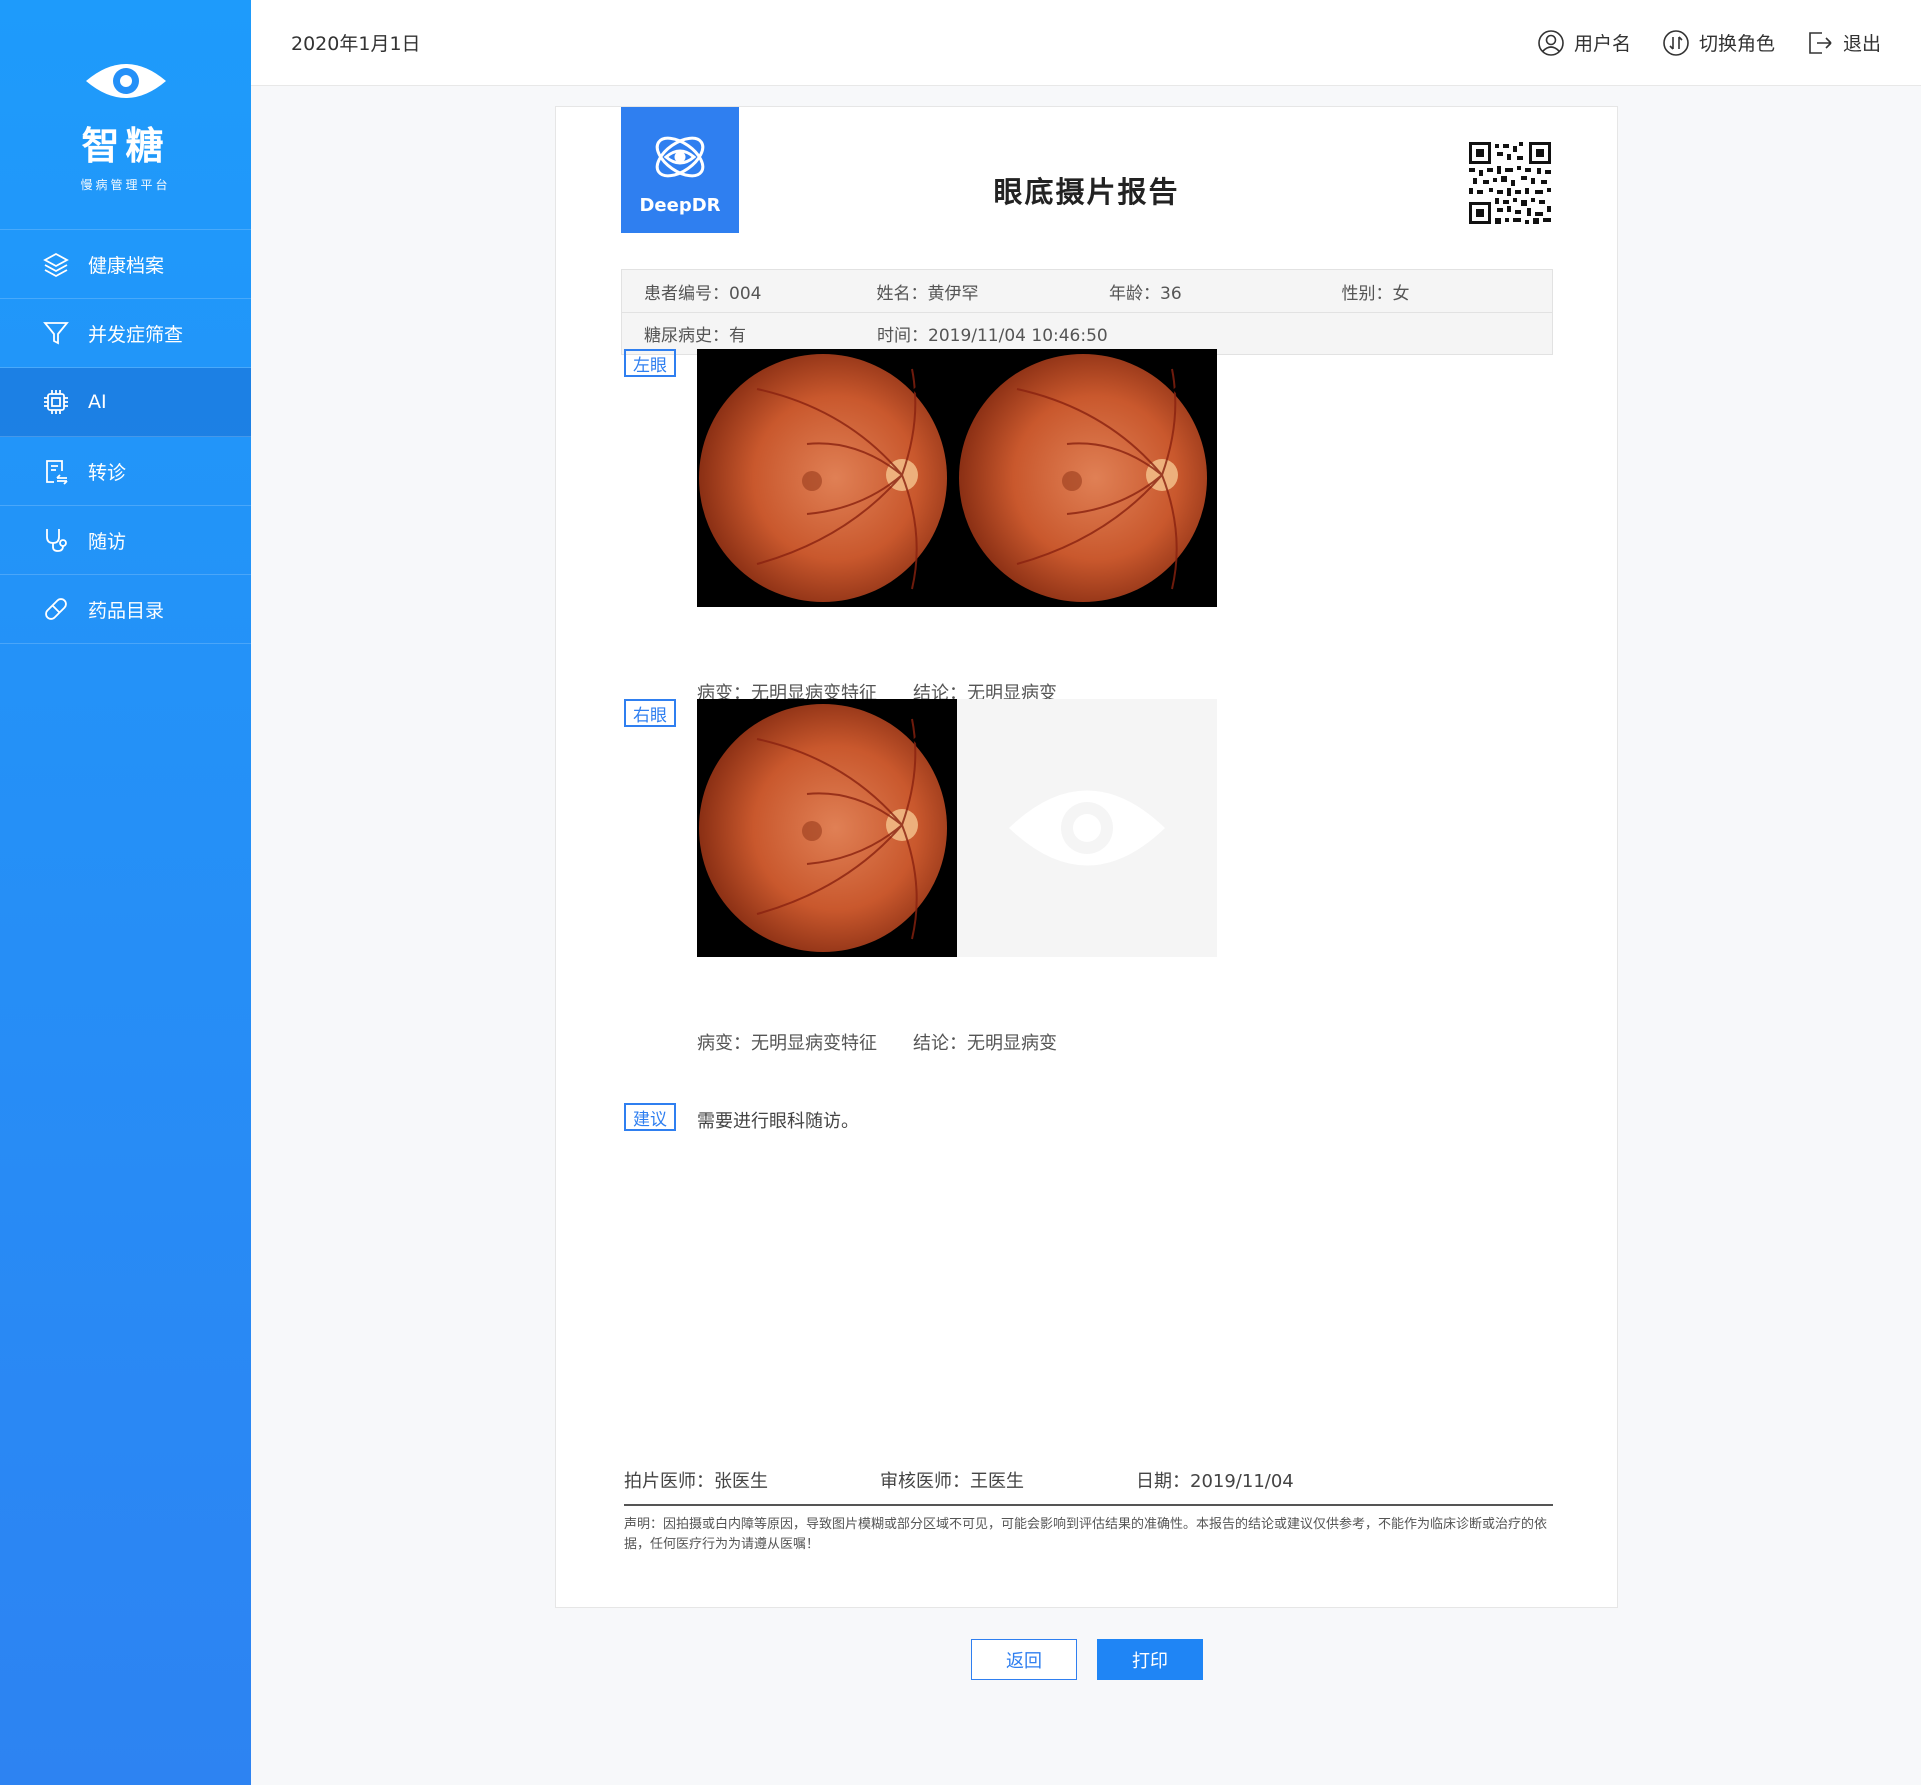 Image resolution: width=1921 pixels, height=1785 pixels. I want to click on brand: 智糖 慢病管理平台, so click(125, 115).